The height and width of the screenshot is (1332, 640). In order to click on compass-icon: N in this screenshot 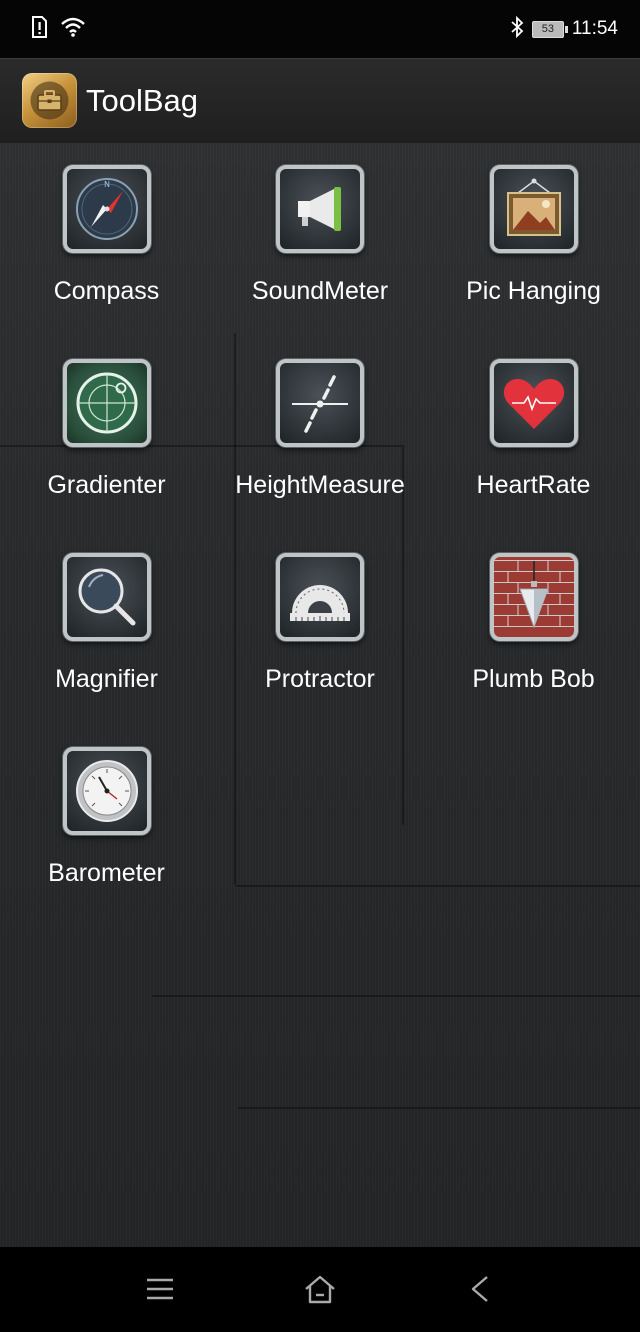, I will do `click(106, 209)`.